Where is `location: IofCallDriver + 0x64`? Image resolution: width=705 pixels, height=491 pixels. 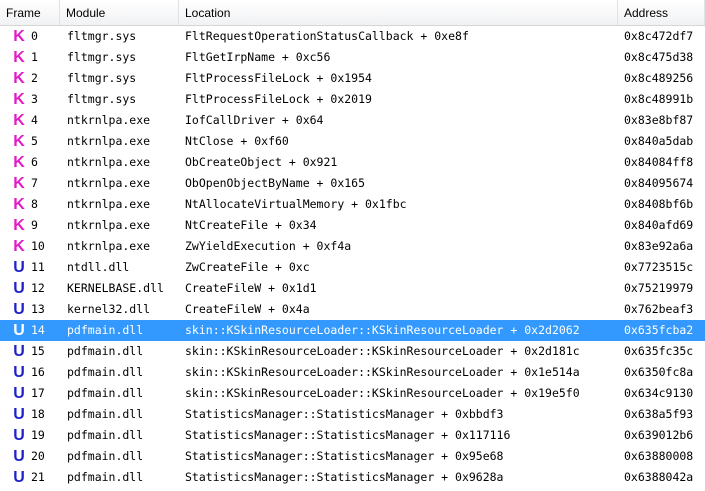
location: IofCallDriver + 0x64 is located at coordinates (254, 120).